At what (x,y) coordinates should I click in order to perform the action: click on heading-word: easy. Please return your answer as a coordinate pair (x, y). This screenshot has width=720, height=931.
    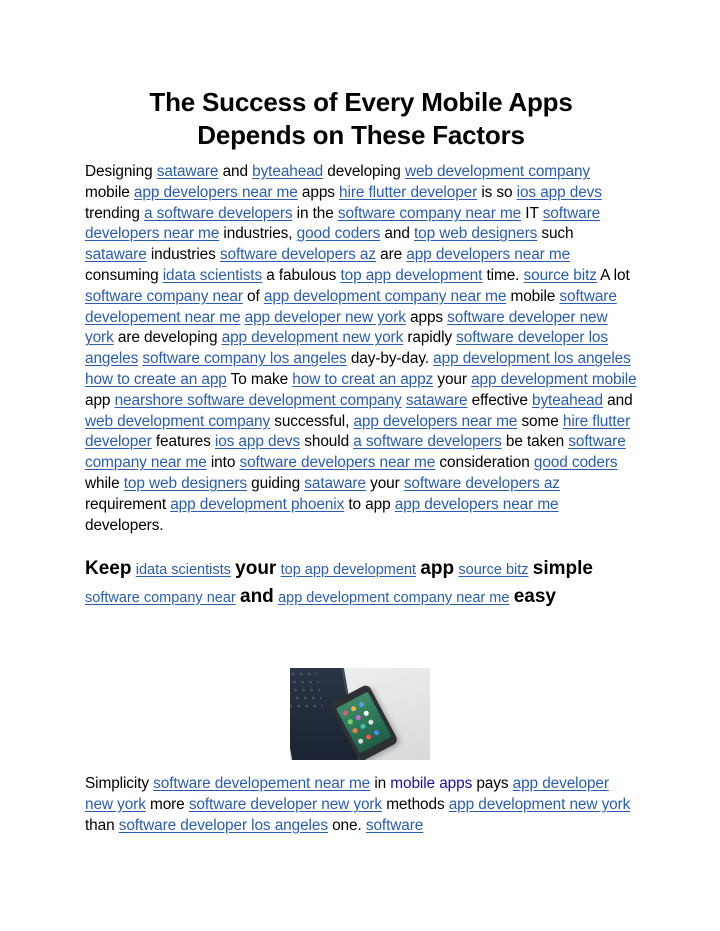
    Looking at the image, I should click on (534, 596).